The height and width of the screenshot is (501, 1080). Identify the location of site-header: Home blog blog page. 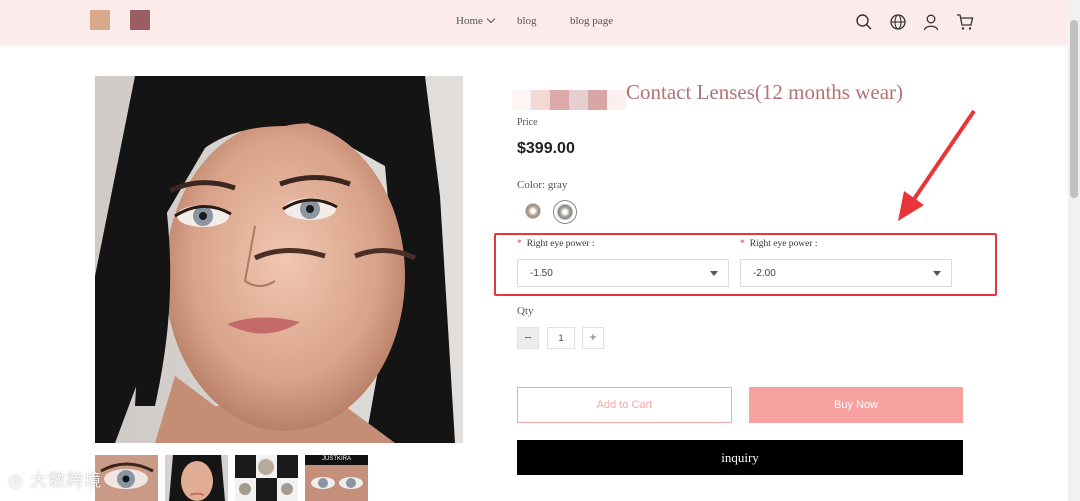
(534, 22).